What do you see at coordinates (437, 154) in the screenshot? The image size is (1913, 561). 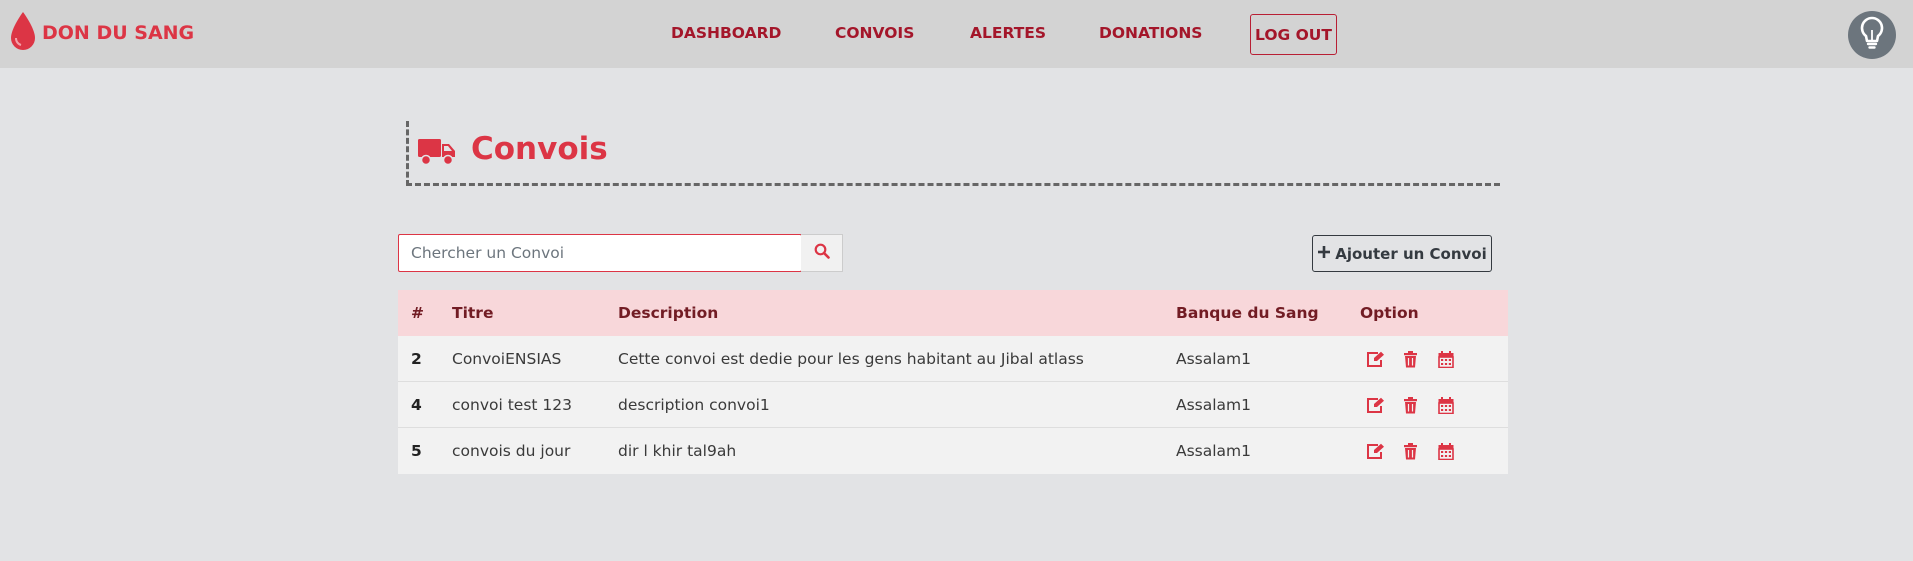 I see `truck-icon` at bounding box center [437, 154].